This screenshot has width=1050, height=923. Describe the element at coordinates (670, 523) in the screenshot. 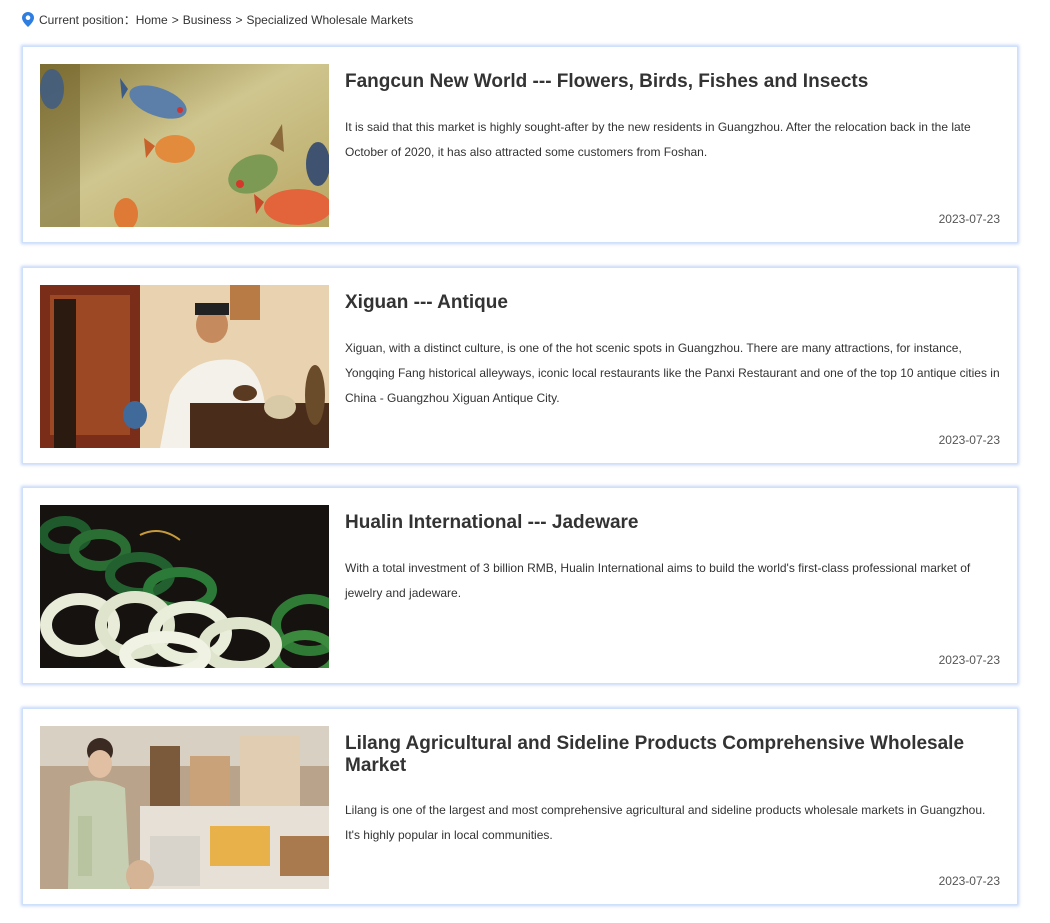

I see `article-title: Hualin International --- Jadeware` at that location.